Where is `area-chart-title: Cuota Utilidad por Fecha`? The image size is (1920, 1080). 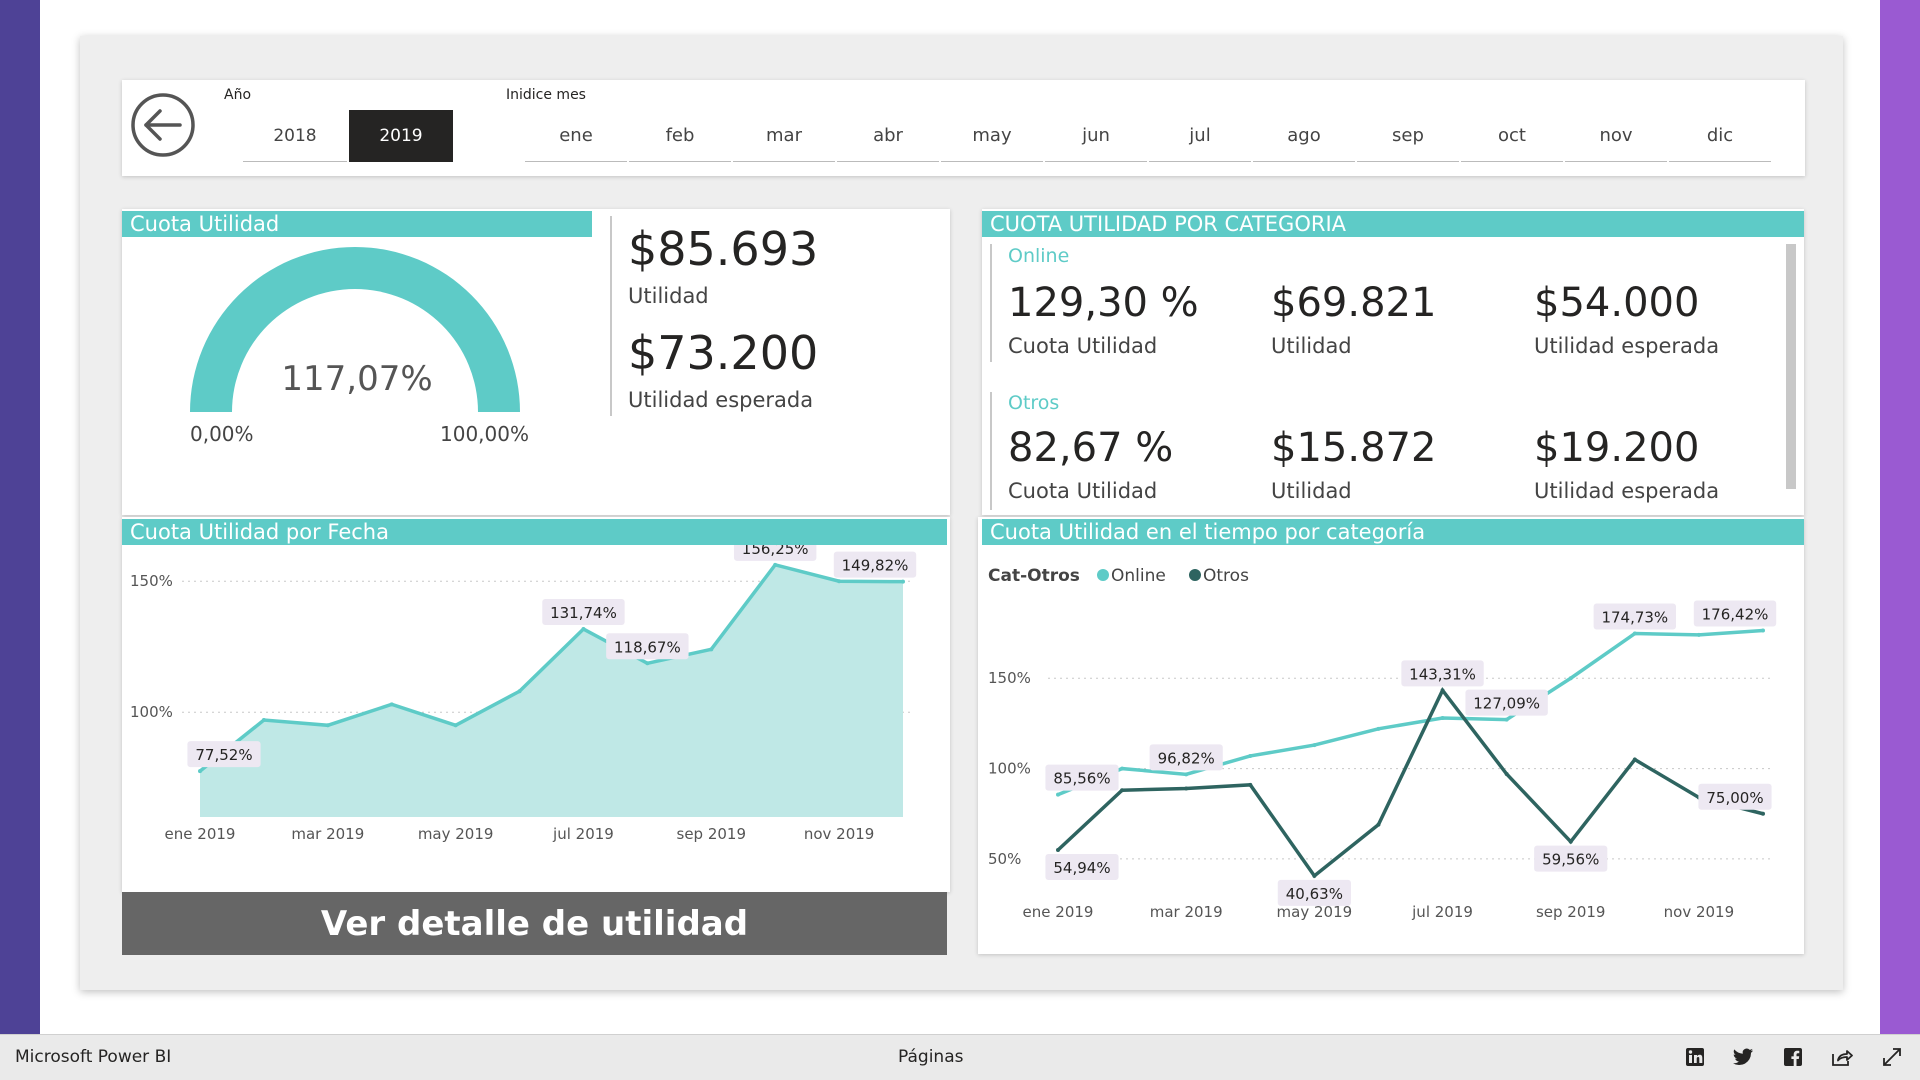 area-chart-title: Cuota Utilidad por Fecha is located at coordinates (534, 532).